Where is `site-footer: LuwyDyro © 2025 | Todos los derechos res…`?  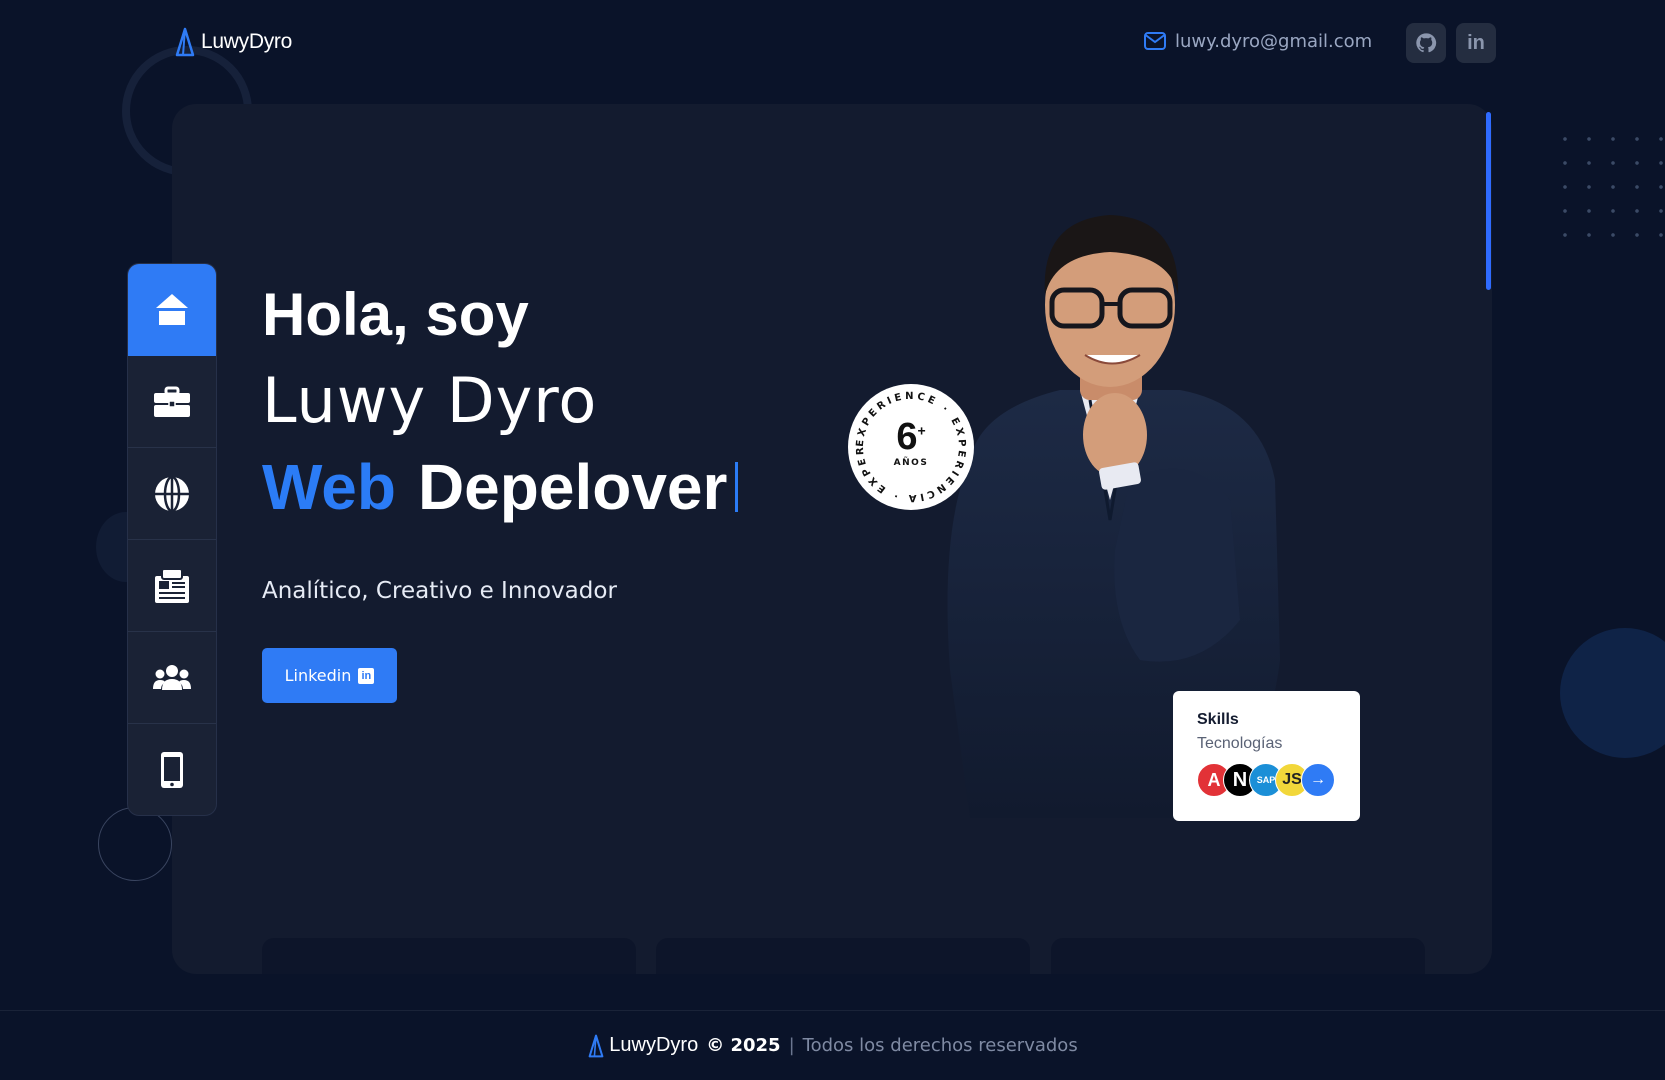
site-footer: LuwyDyro © 2025 | Todos los derechos res… is located at coordinates (832, 1045).